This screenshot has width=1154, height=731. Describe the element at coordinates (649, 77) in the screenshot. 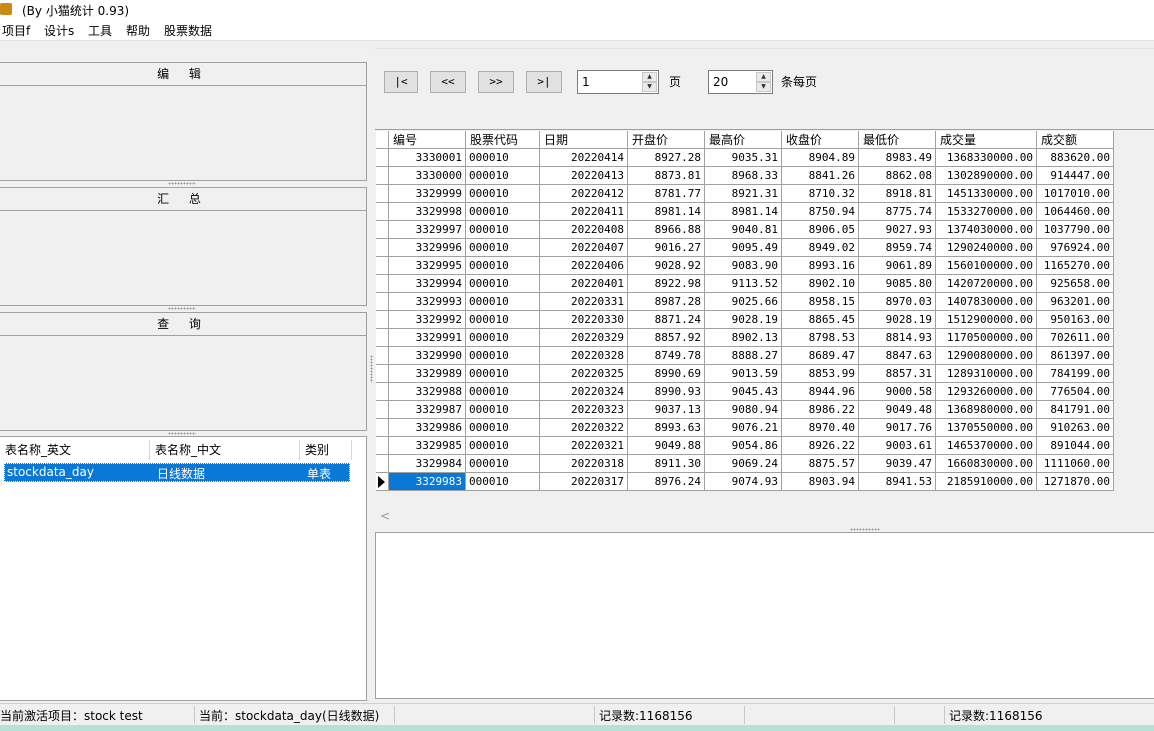

I see `page-up-arrow-icon: ▲` at that location.